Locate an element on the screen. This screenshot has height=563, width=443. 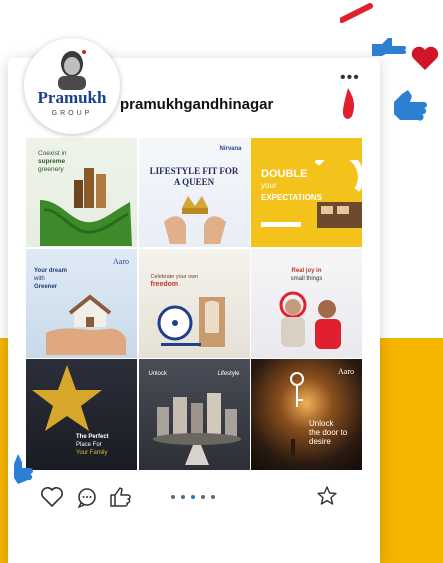
family-photo-image is located at coordinates (310, 320).